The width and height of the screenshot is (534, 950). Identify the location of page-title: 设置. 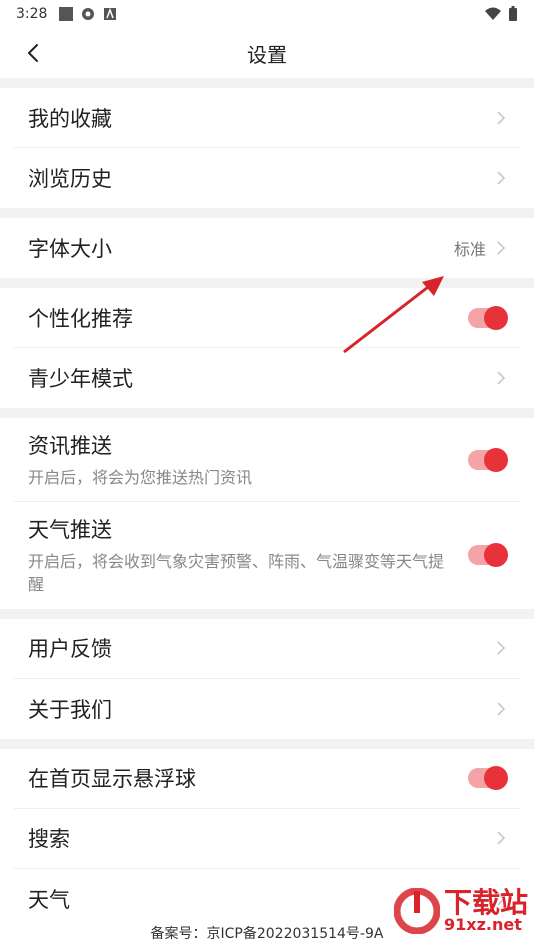
(267, 54).